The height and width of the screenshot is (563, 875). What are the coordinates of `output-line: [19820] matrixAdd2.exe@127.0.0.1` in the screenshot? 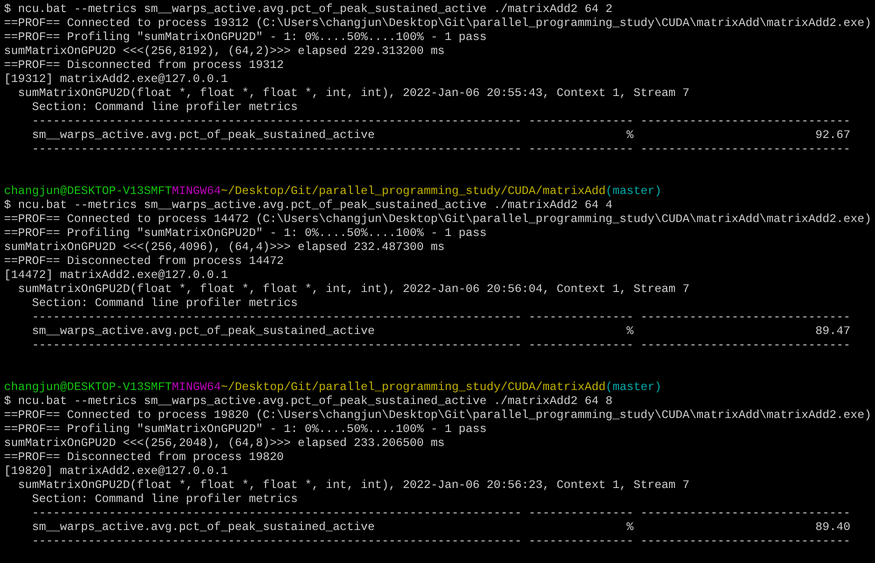 It's located at (116, 471).